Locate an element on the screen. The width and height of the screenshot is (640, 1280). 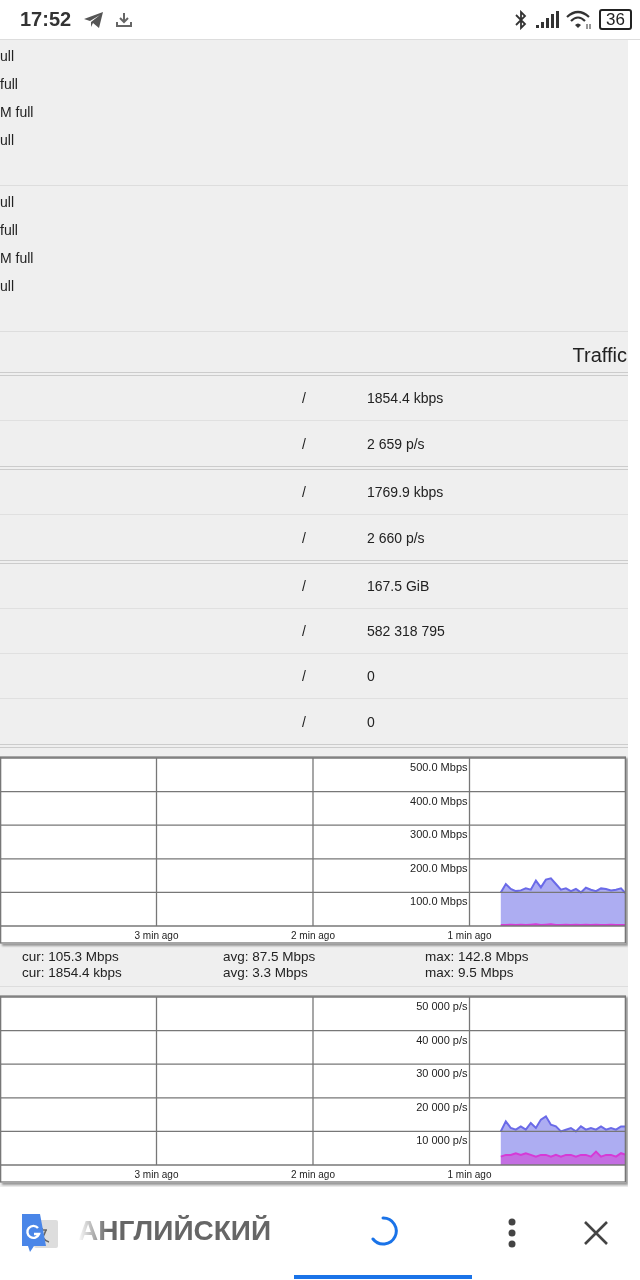
translate-icon is located at coordinates (40, 1233).